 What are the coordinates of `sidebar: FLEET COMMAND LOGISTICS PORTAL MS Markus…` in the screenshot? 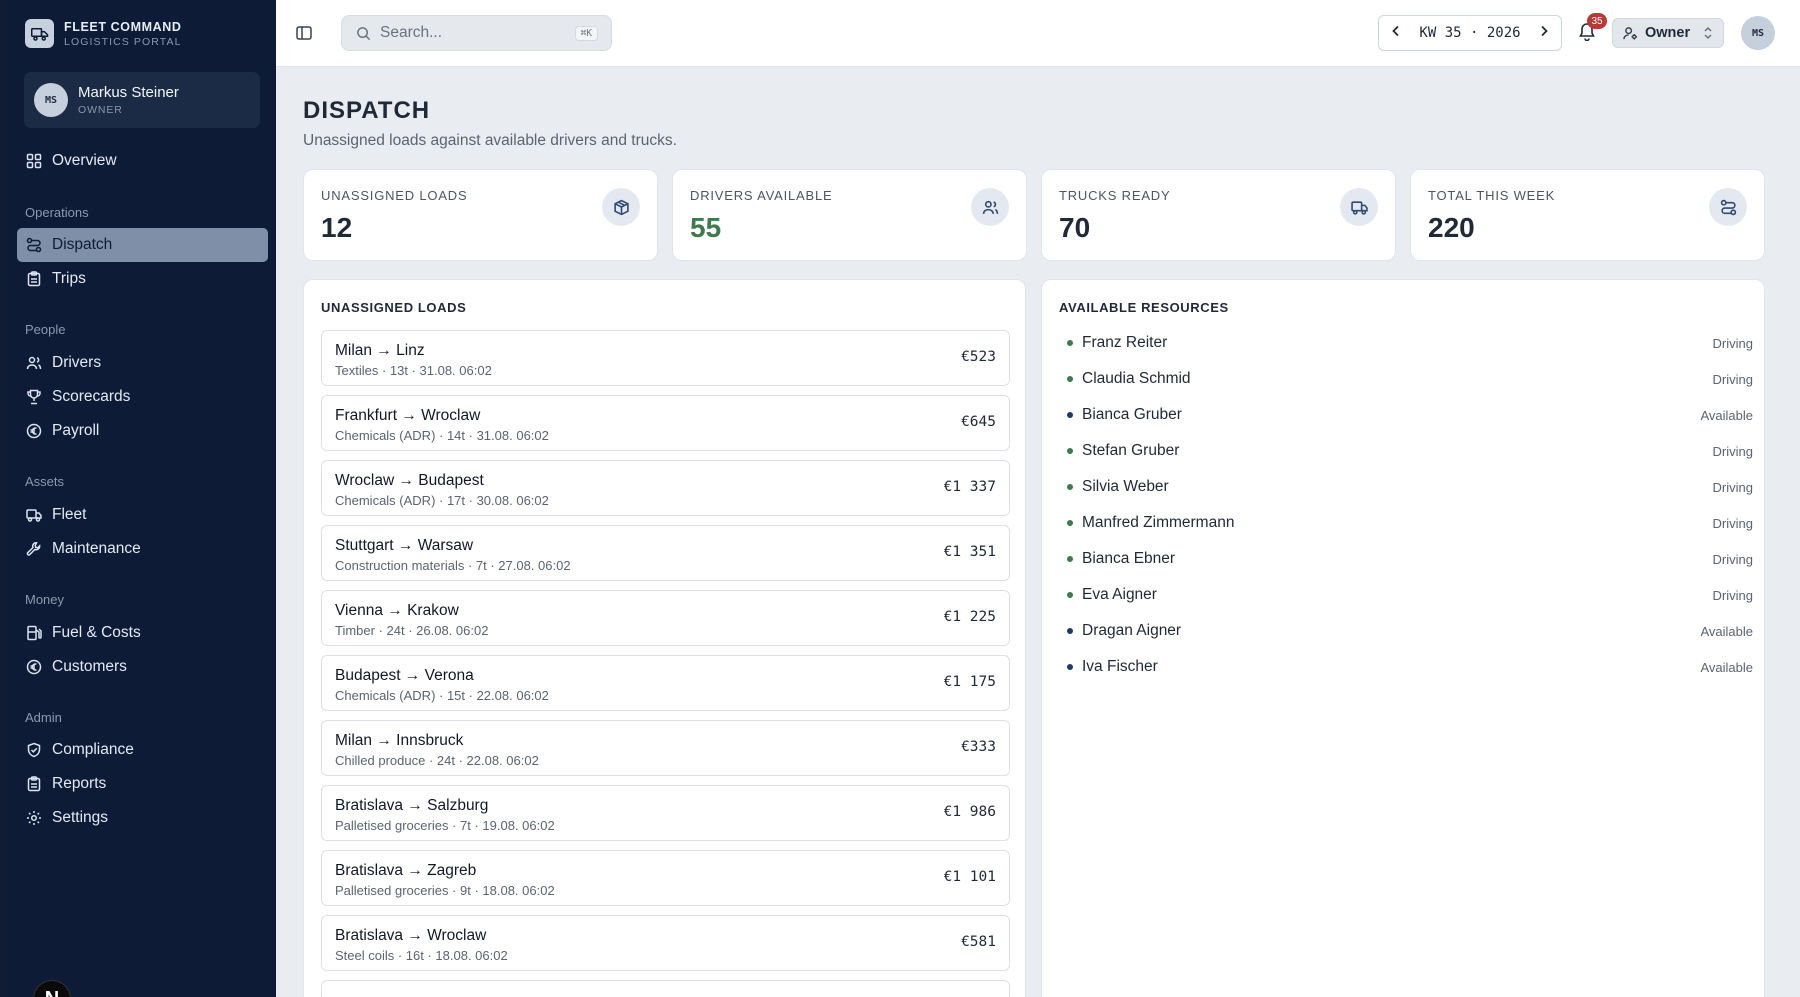 It's located at (142, 498).